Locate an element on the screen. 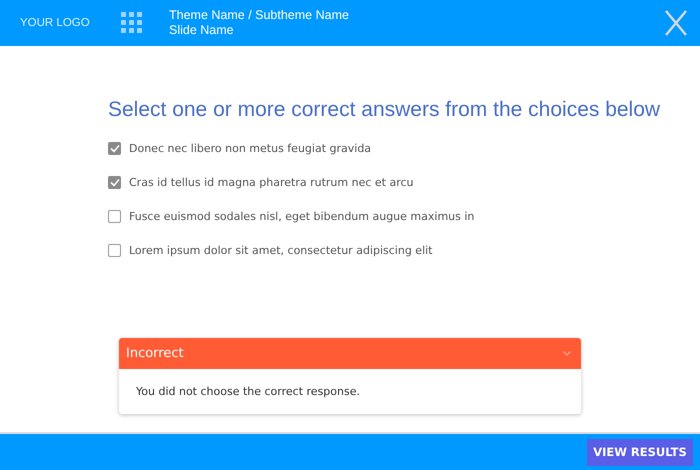  breadcrumb: Theme Name / Subtheme Name is located at coordinates (259, 15).